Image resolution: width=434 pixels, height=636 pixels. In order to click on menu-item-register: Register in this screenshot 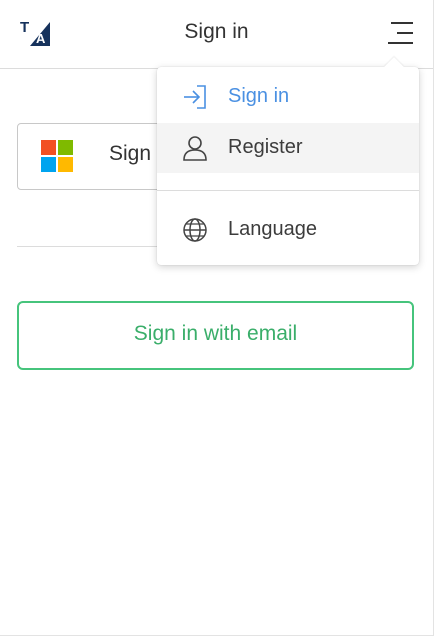, I will do `click(288, 148)`.